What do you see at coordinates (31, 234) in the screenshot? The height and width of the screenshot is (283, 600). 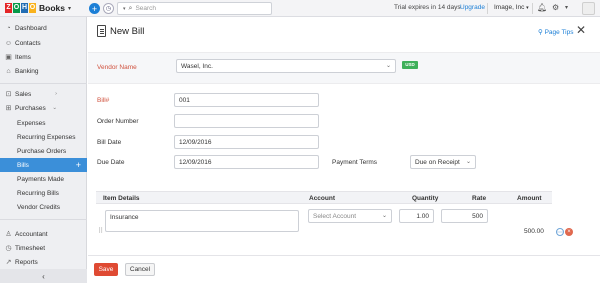 I see `sidebar-item-label: Accountant` at bounding box center [31, 234].